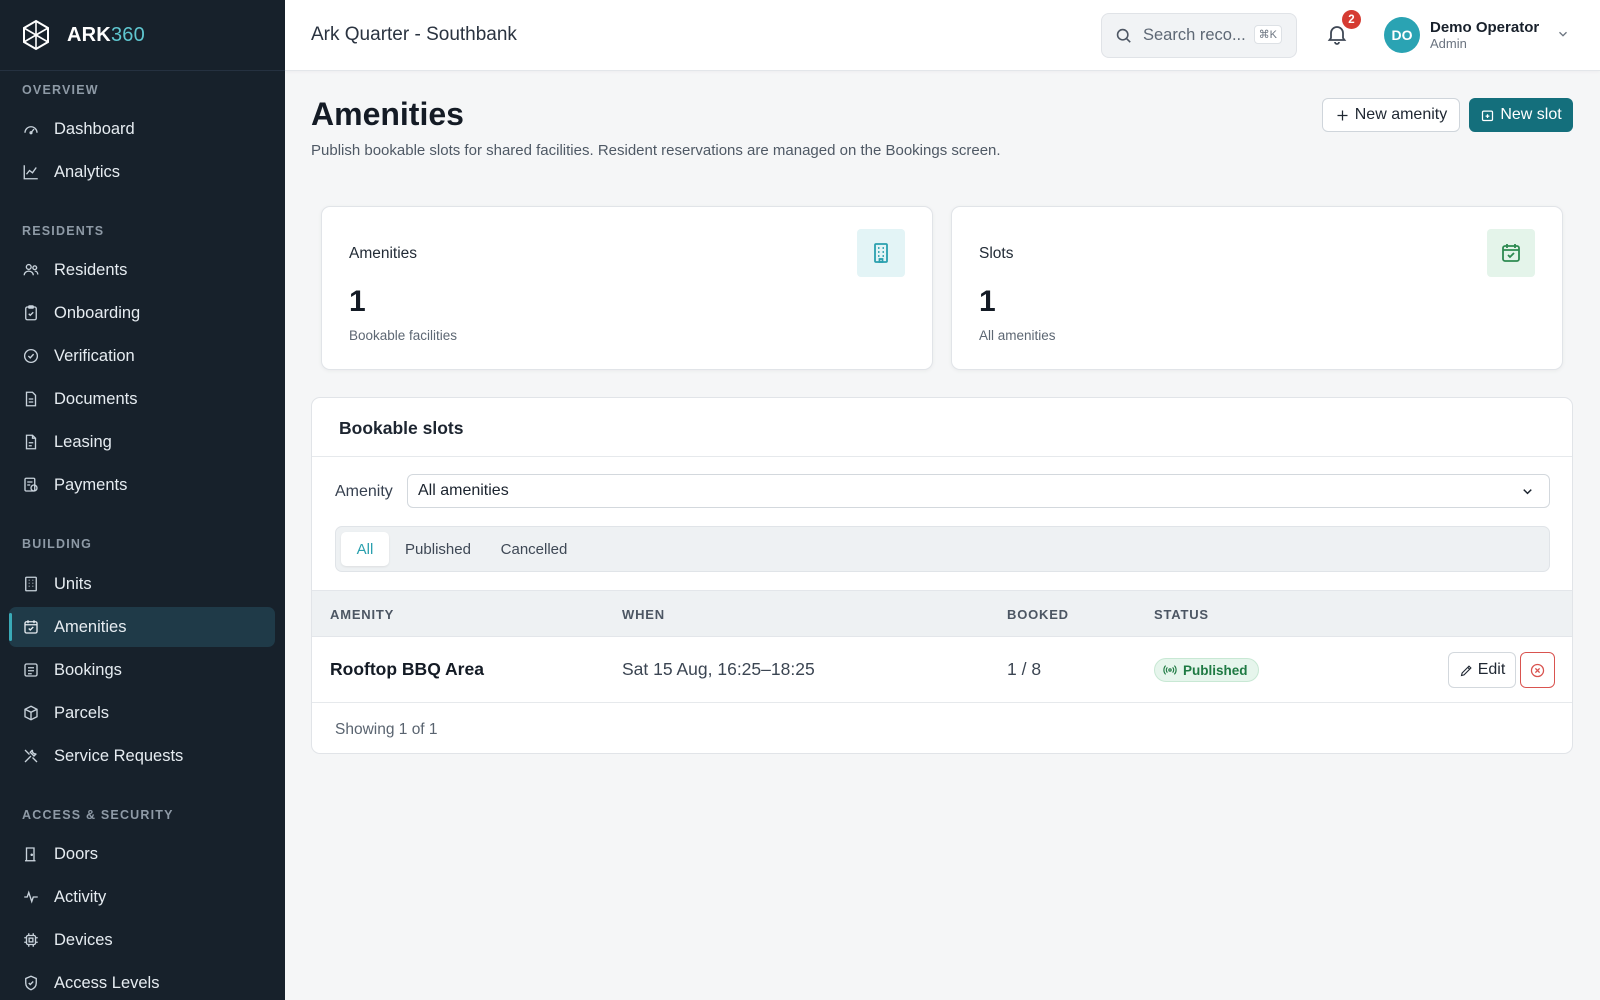 The image size is (1600, 1000). What do you see at coordinates (365, 549) in the screenshot?
I see `tab-all: All` at bounding box center [365, 549].